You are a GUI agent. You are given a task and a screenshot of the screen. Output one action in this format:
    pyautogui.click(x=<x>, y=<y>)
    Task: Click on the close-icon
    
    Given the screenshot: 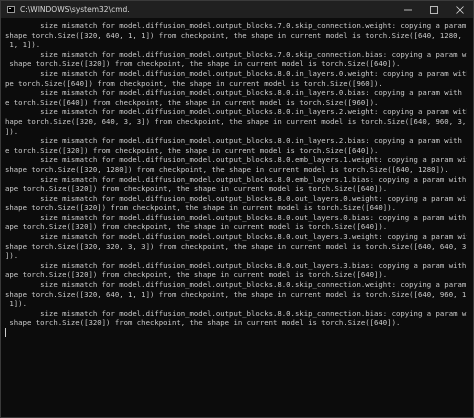 What is the action you would take?
    pyautogui.click(x=460, y=9)
    